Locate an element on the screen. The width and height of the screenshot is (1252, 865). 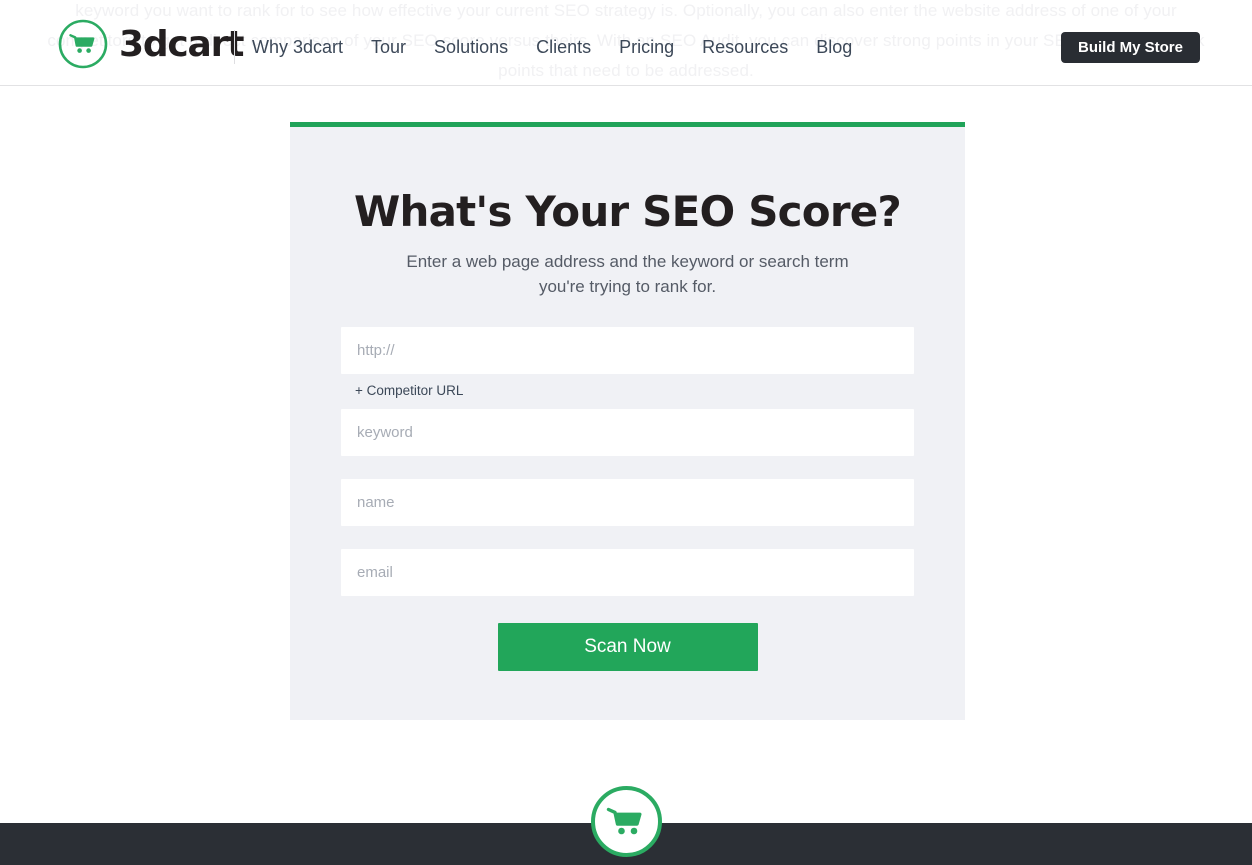
nav-item-solutions: Solutions is located at coordinates (471, 47).